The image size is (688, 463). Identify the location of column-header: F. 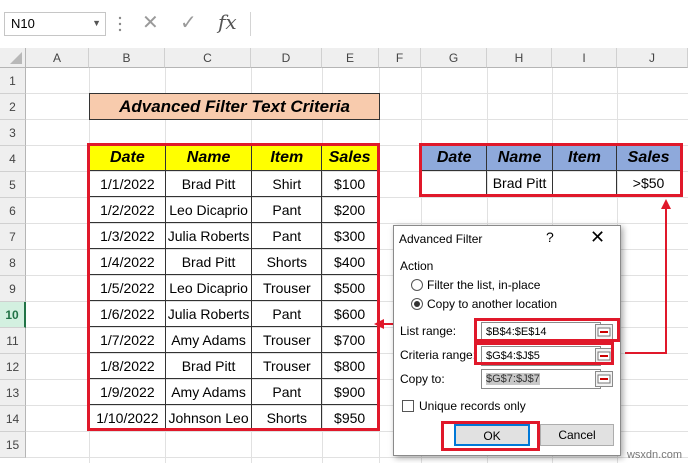
(400, 58).